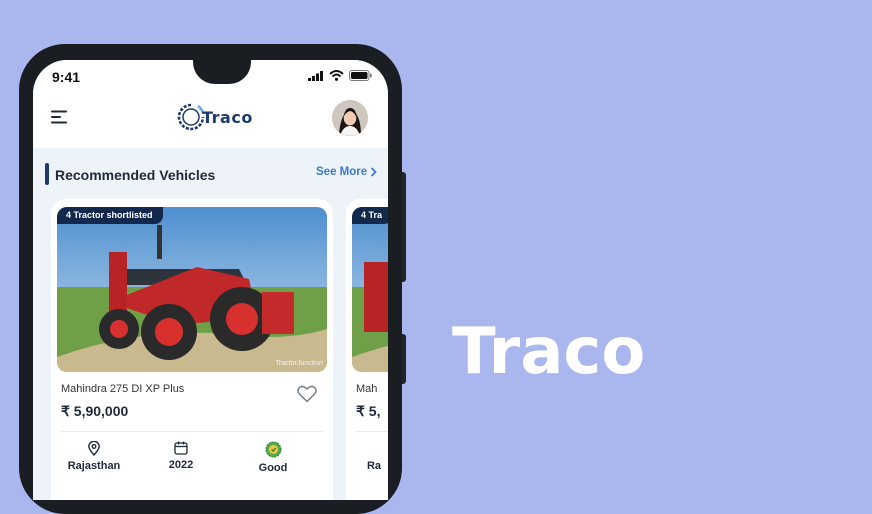 The height and width of the screenshot is (514, 872). I want to click on section-accent-bar, so click(47, 174).